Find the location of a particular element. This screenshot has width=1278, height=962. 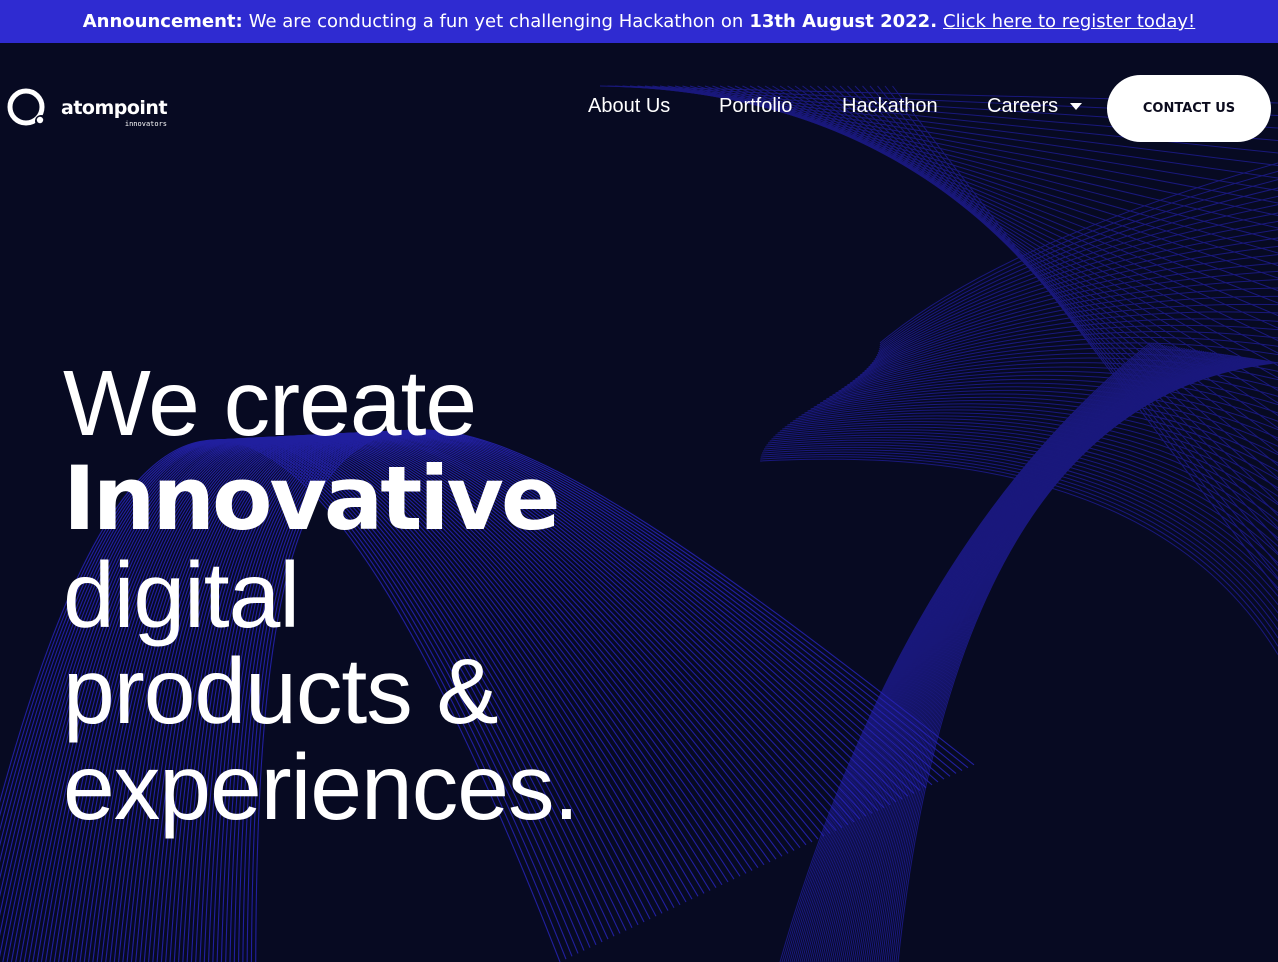

hero-line-1: We create is located at coordinates (270, 403).